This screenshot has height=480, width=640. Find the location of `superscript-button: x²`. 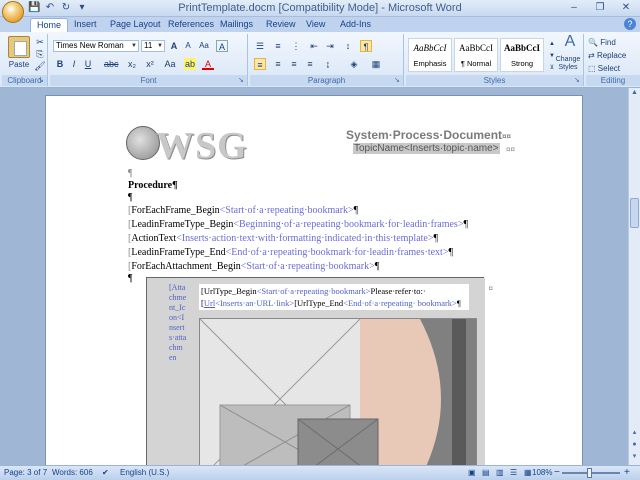

superscript-button: x² is located at coordinates (150, 64).